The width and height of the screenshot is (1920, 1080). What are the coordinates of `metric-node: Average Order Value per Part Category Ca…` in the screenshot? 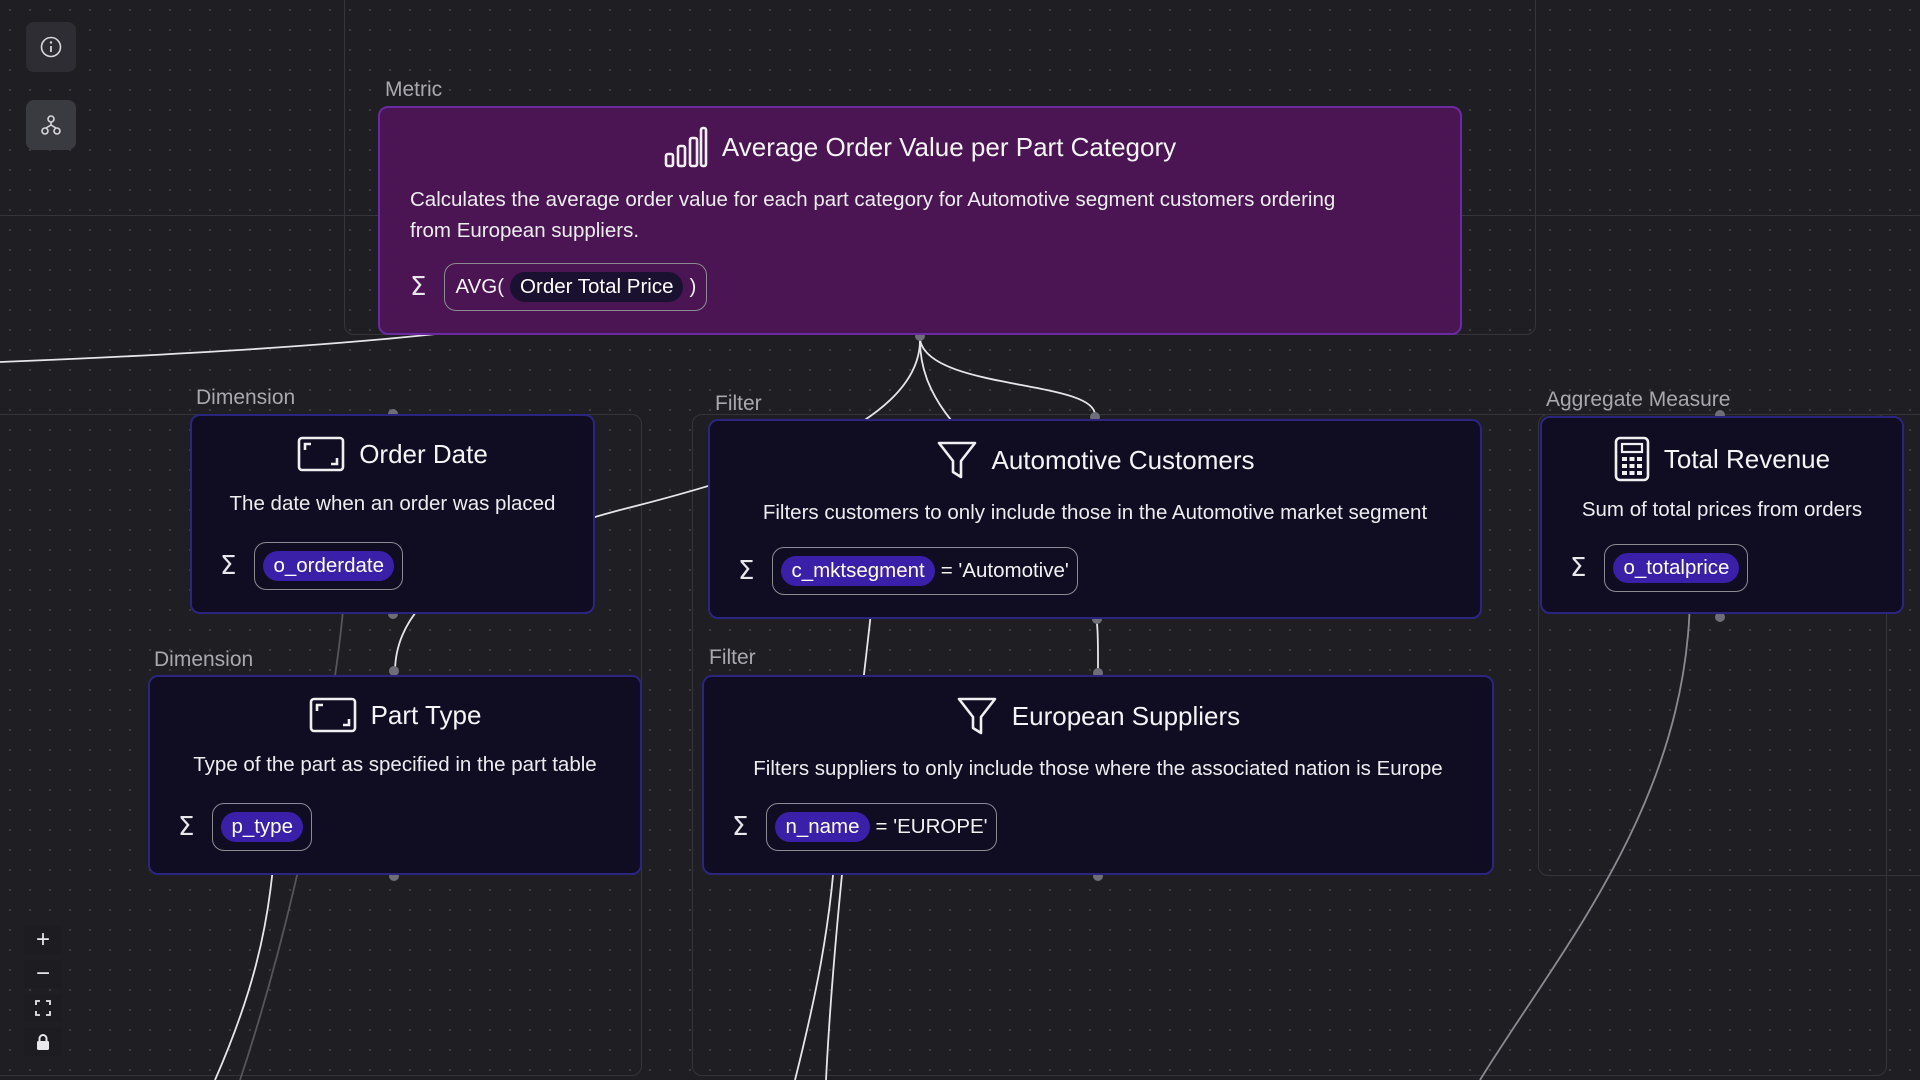 It's located at (920, 220).